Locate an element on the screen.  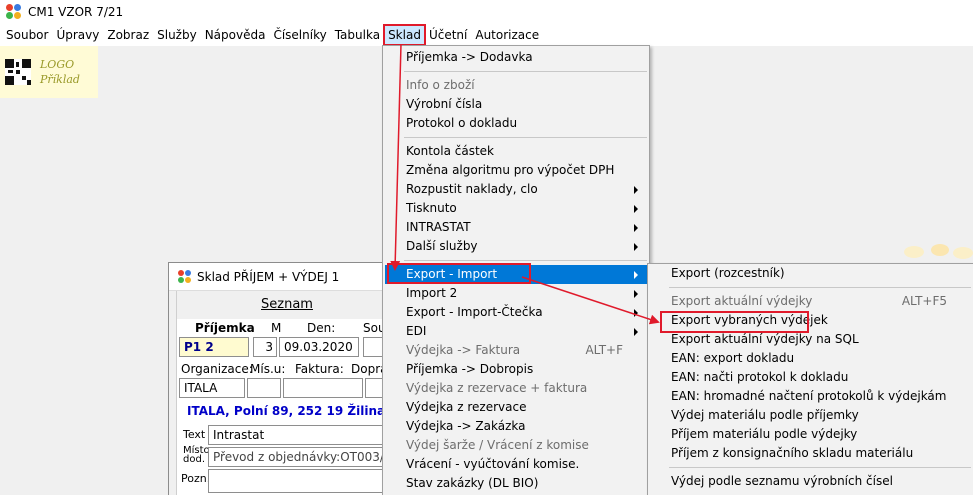
menu-napoveda: Nápověda is located at coordinates (235, 35).